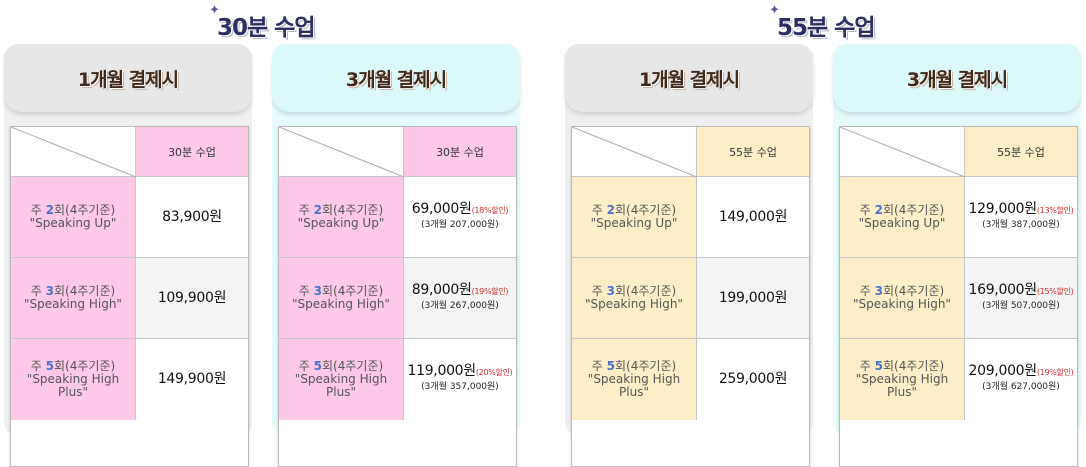 This screenshot has width=1086, height=467. I want to click on discount-badge: (15%할인), so click(1055, 291).